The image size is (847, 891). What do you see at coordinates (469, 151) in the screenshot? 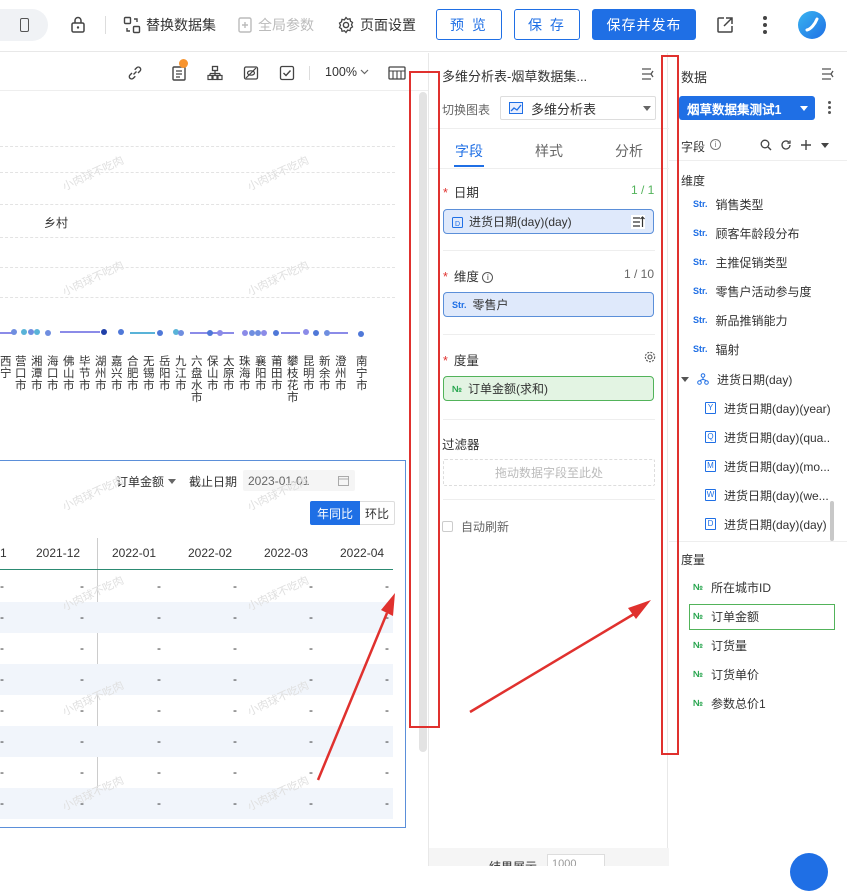
I see `tab-fields: 字段` at bounding box center [469, 151].